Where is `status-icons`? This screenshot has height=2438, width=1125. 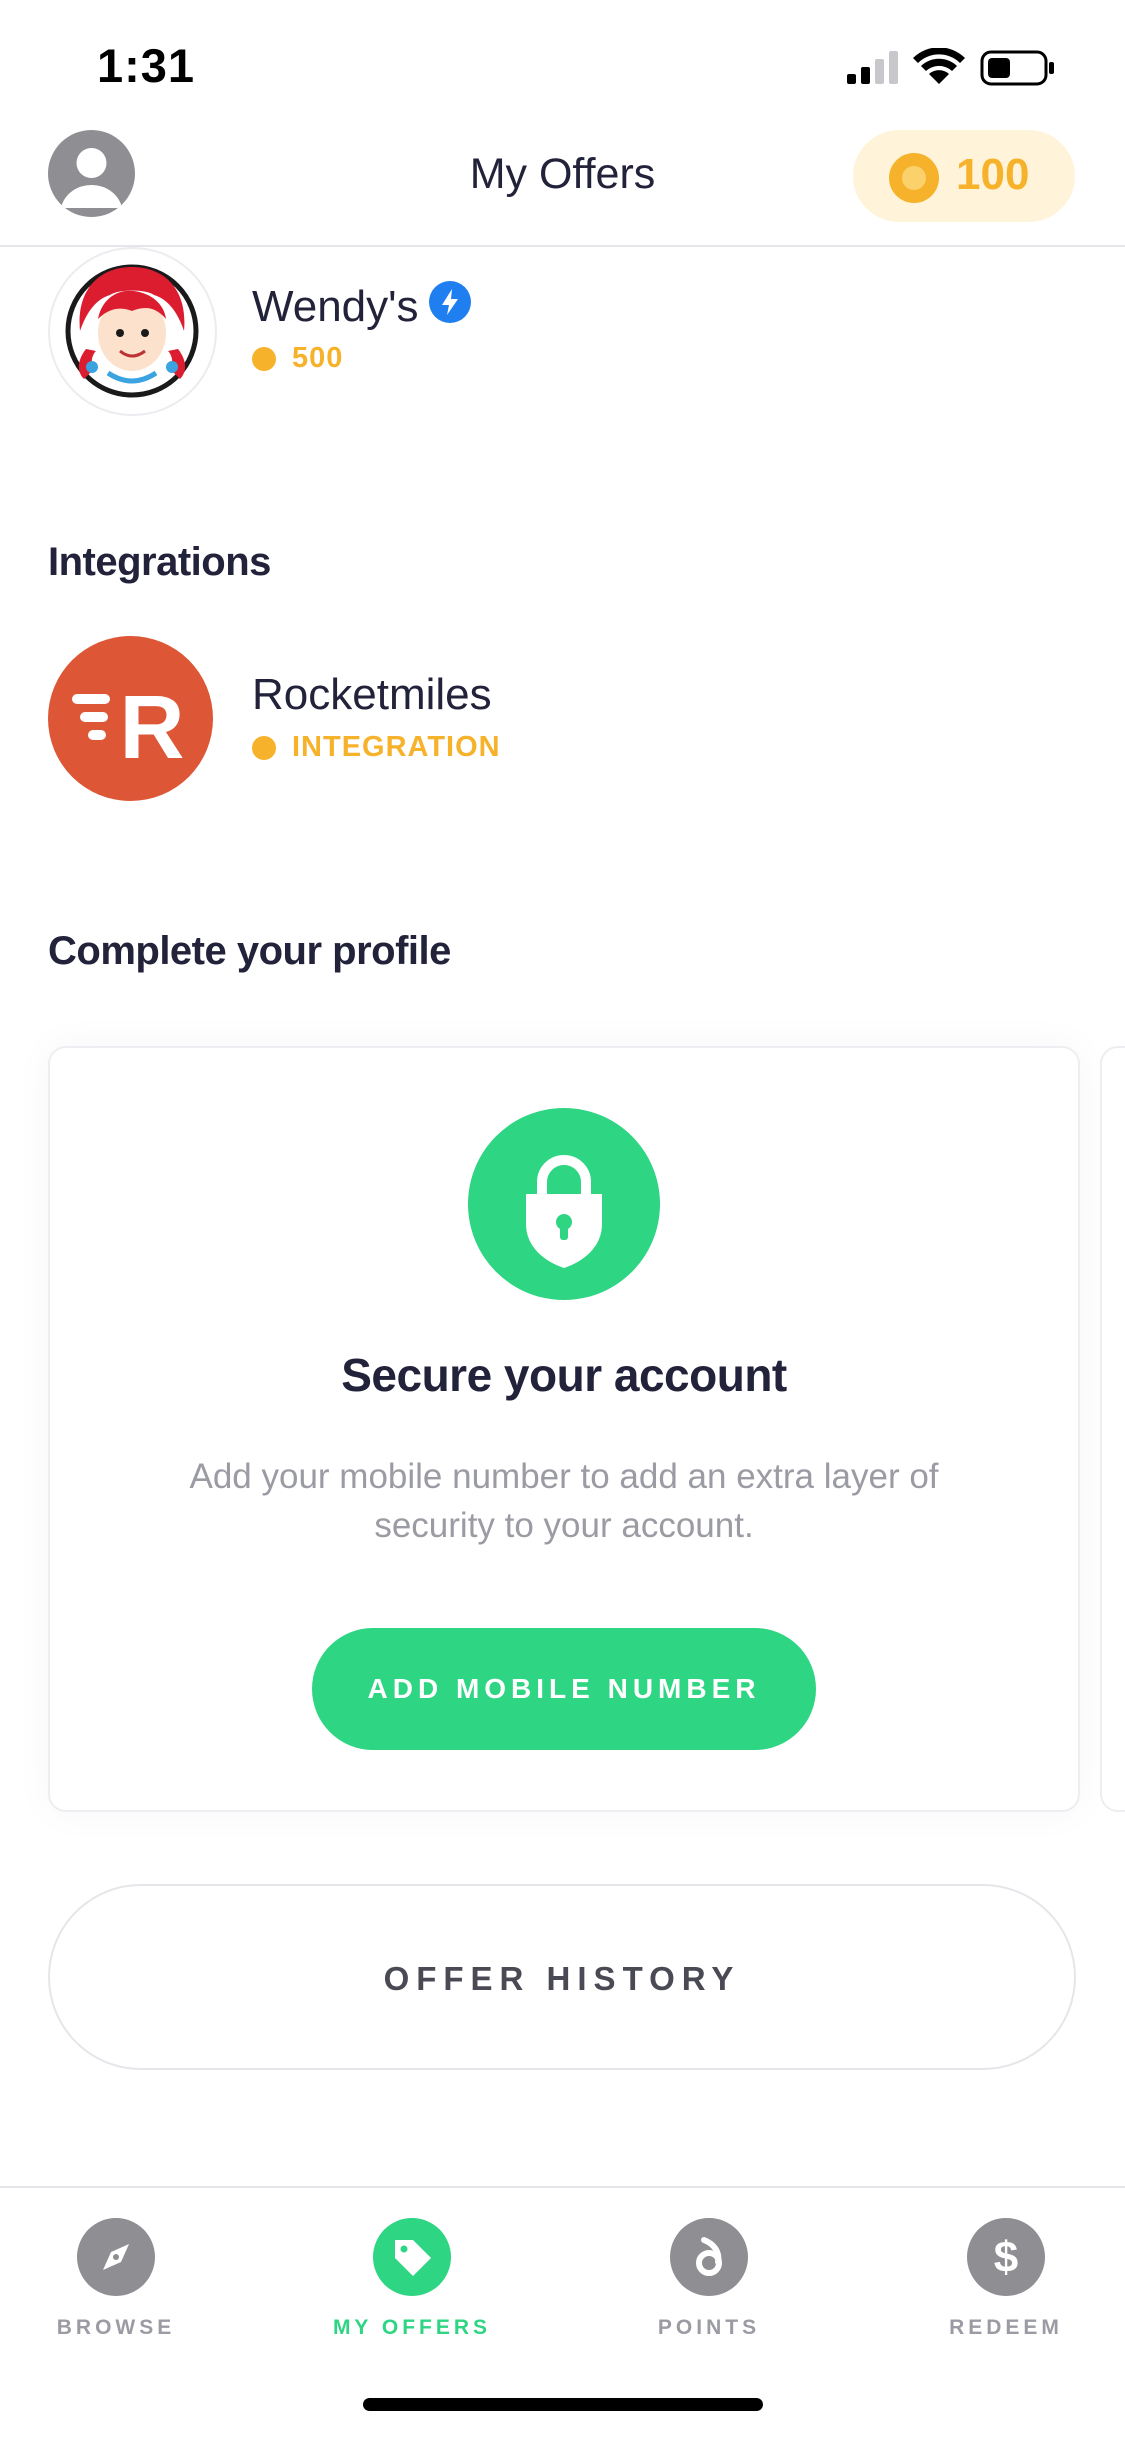 status-icons is located at coordinates (965, 67).